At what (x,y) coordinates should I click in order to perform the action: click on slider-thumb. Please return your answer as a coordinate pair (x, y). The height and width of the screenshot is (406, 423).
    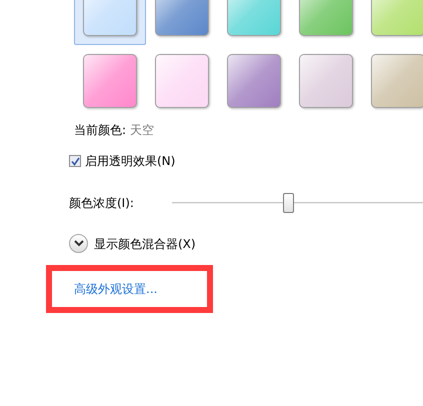
    Looking at the image, I should click on (288, 203).